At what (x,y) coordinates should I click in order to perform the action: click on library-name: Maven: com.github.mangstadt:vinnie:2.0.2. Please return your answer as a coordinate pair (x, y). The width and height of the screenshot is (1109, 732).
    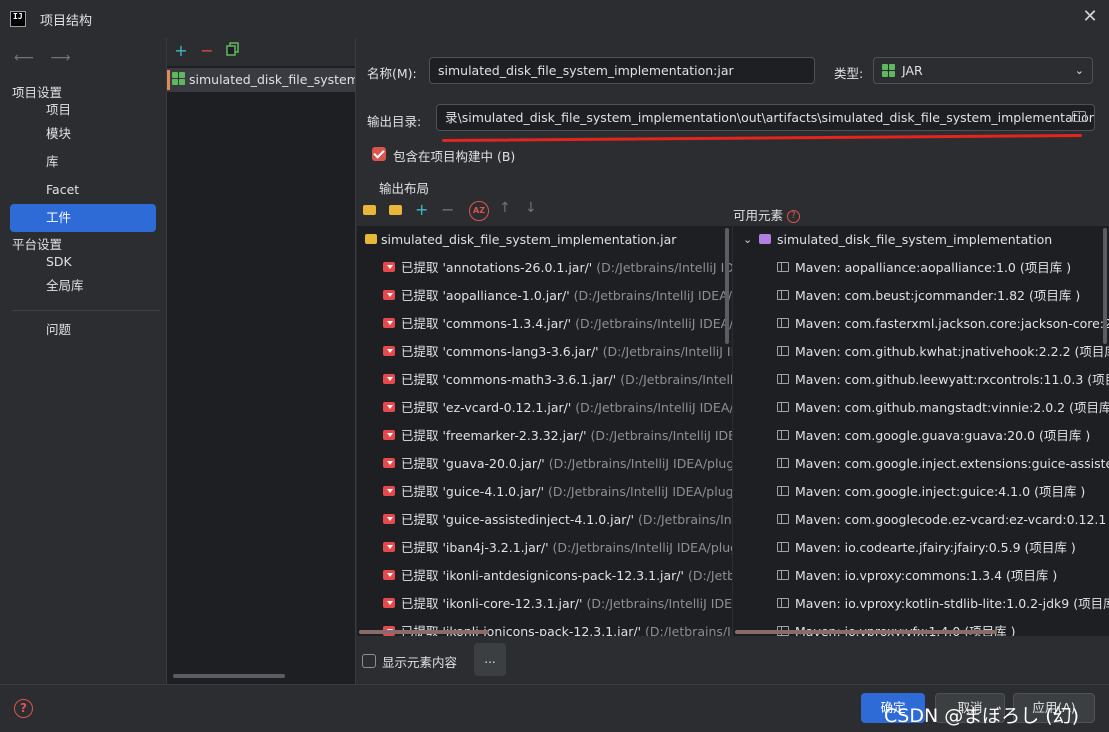
    Looking at the image, I should click on (930, 407).